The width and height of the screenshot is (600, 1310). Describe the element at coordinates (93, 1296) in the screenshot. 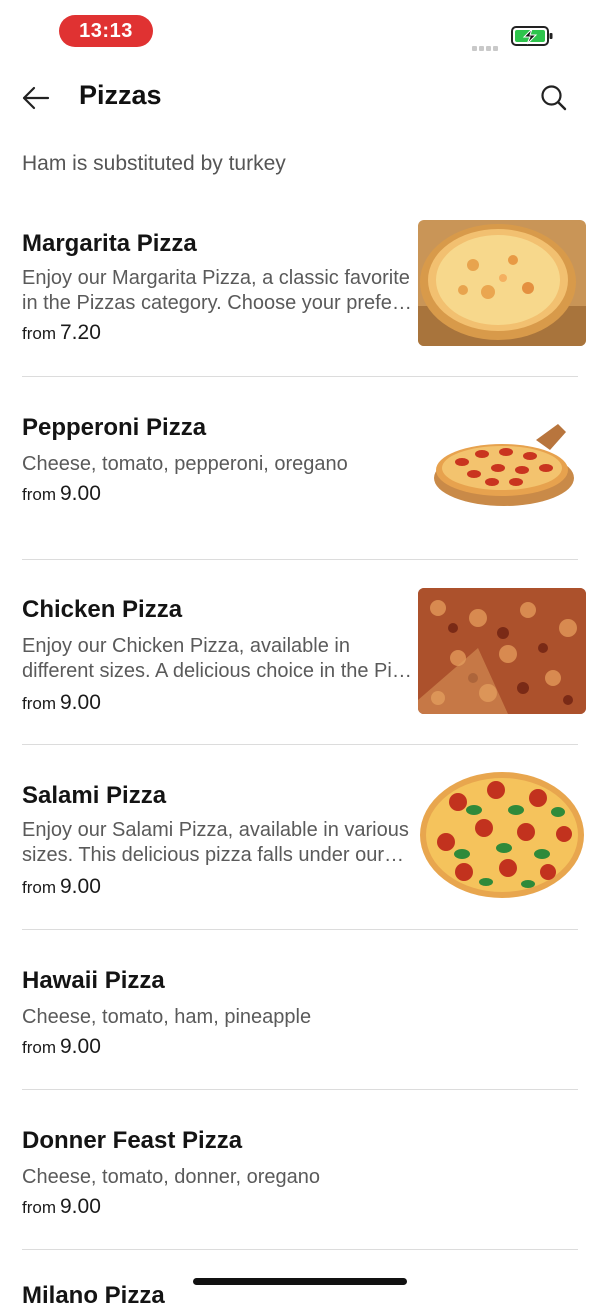

I see `pizza-item-partial: Milano Pizza` at that location.